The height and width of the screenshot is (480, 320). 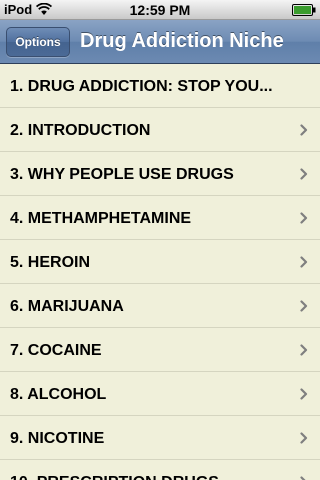 What do you see at coordinates (38, 42) in the screenshot?
I see `options-button: Options` at bounding box center [38, 42].